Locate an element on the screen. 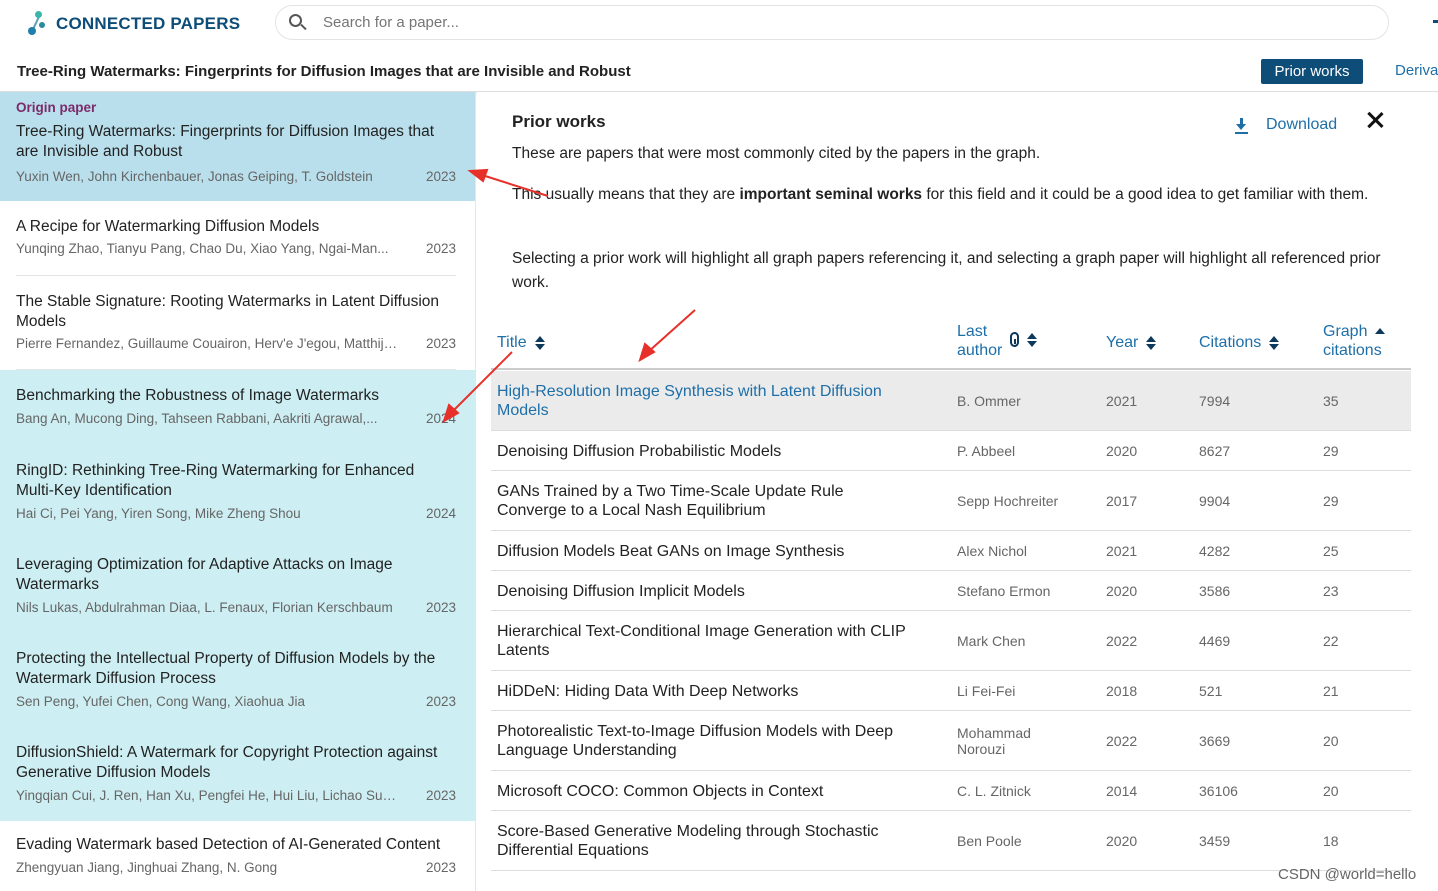 The width and height of the screenshot is (1438, 891). origin-paper-label: Origin paper is located at coordinates (56, 107).